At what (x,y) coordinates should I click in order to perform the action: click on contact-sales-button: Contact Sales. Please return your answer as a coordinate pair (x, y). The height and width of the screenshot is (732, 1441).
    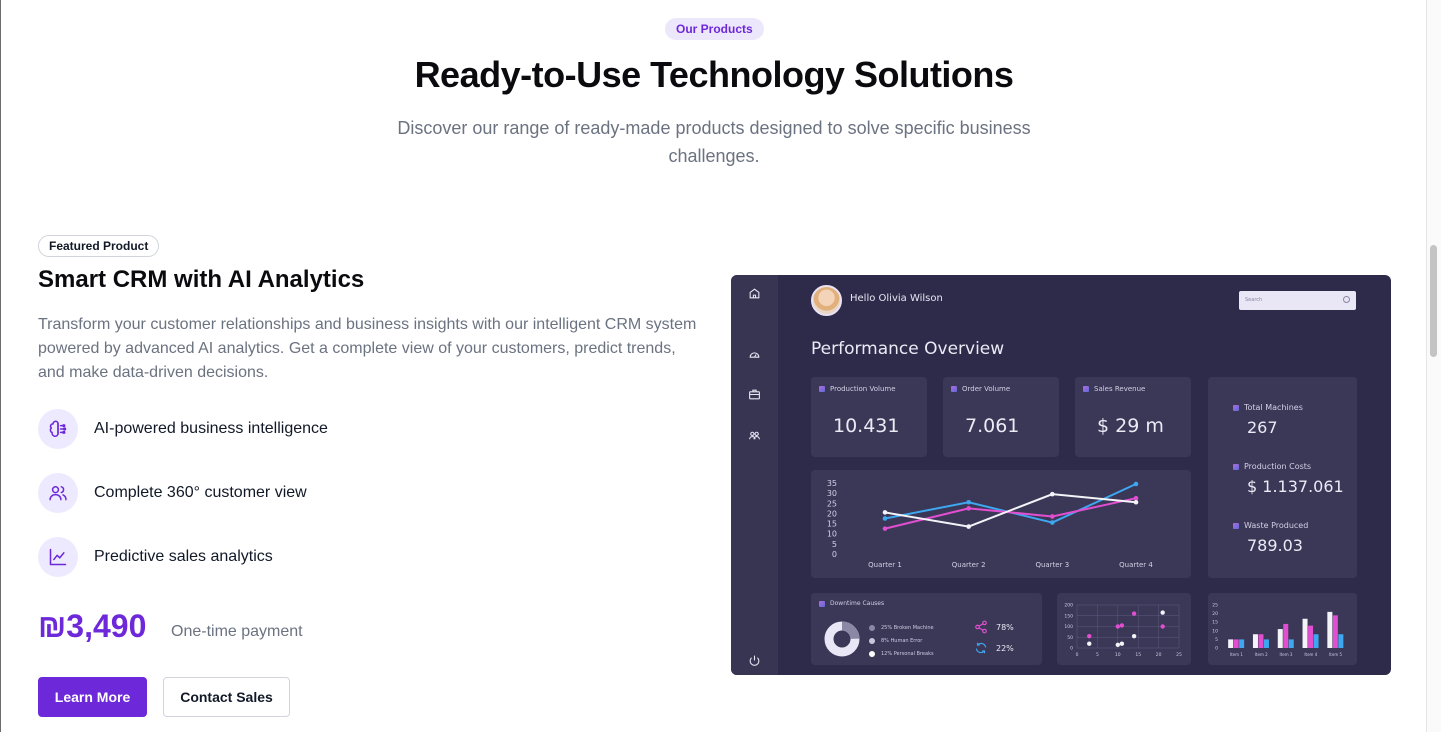
    Looking at the image, I should click on (226, 697).